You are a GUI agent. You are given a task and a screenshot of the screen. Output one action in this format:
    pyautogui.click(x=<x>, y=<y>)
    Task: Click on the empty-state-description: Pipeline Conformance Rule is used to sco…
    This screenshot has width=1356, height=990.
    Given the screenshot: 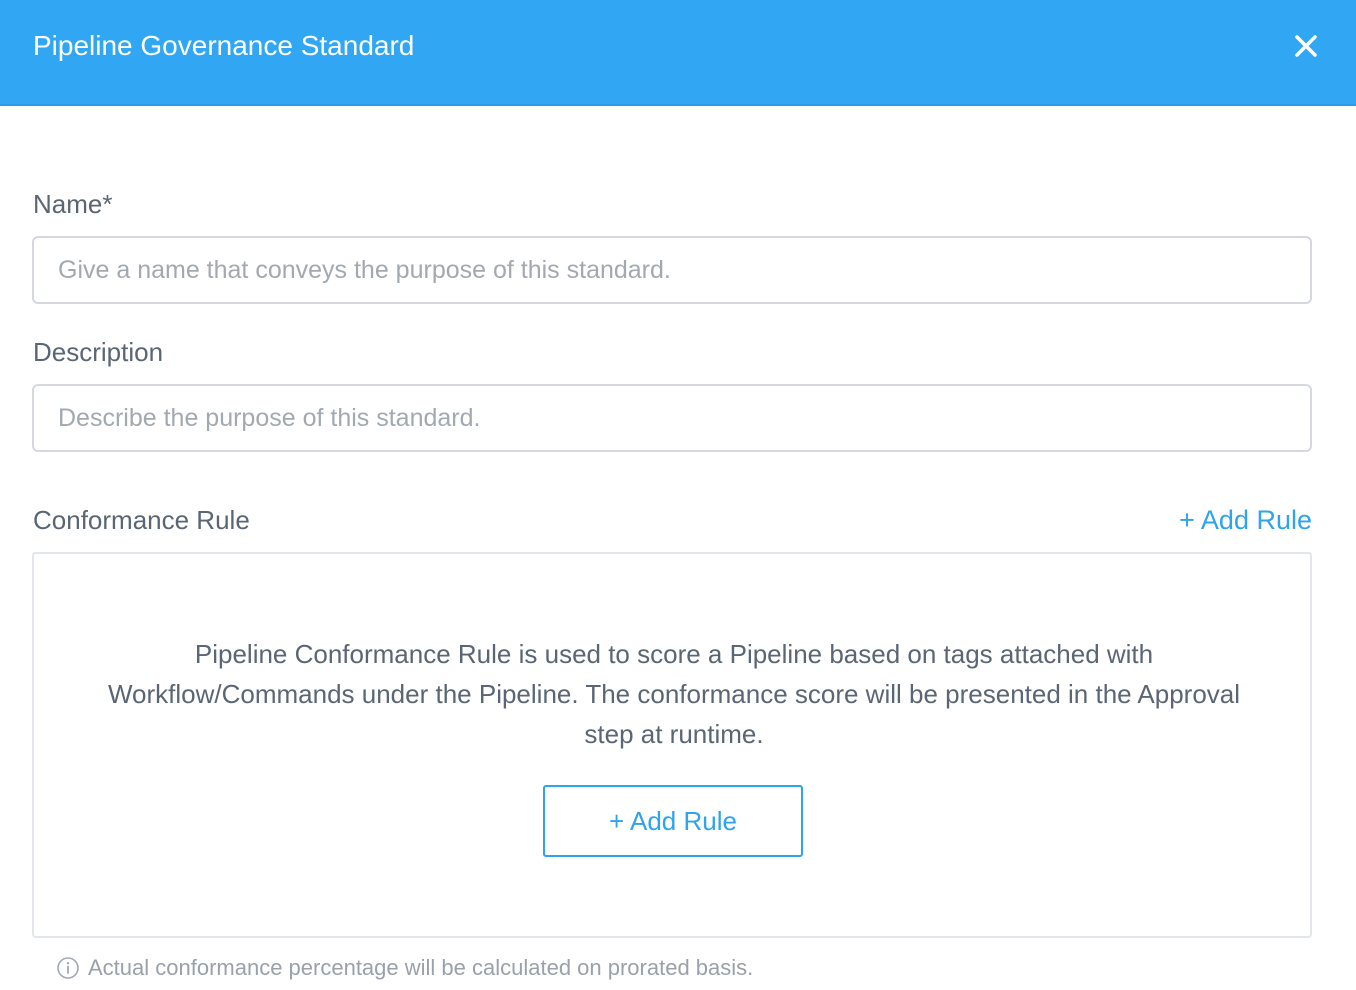 What is the action you would take?
    pyautogui.click(x=674, y=694)
    